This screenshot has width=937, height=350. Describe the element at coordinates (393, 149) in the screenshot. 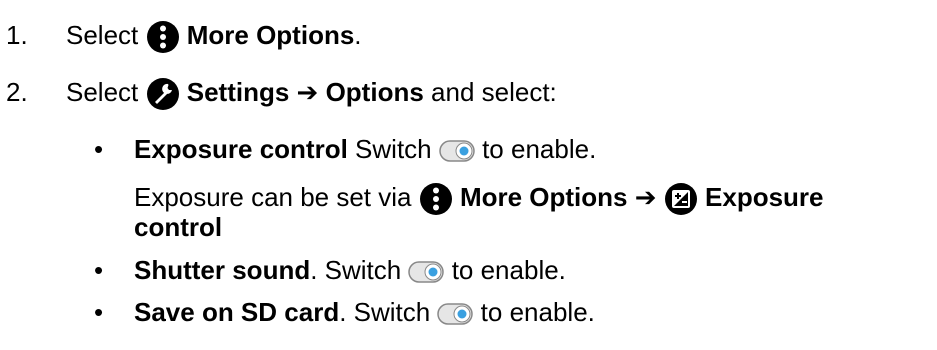

I see `bullet-text: Switch` at that location.